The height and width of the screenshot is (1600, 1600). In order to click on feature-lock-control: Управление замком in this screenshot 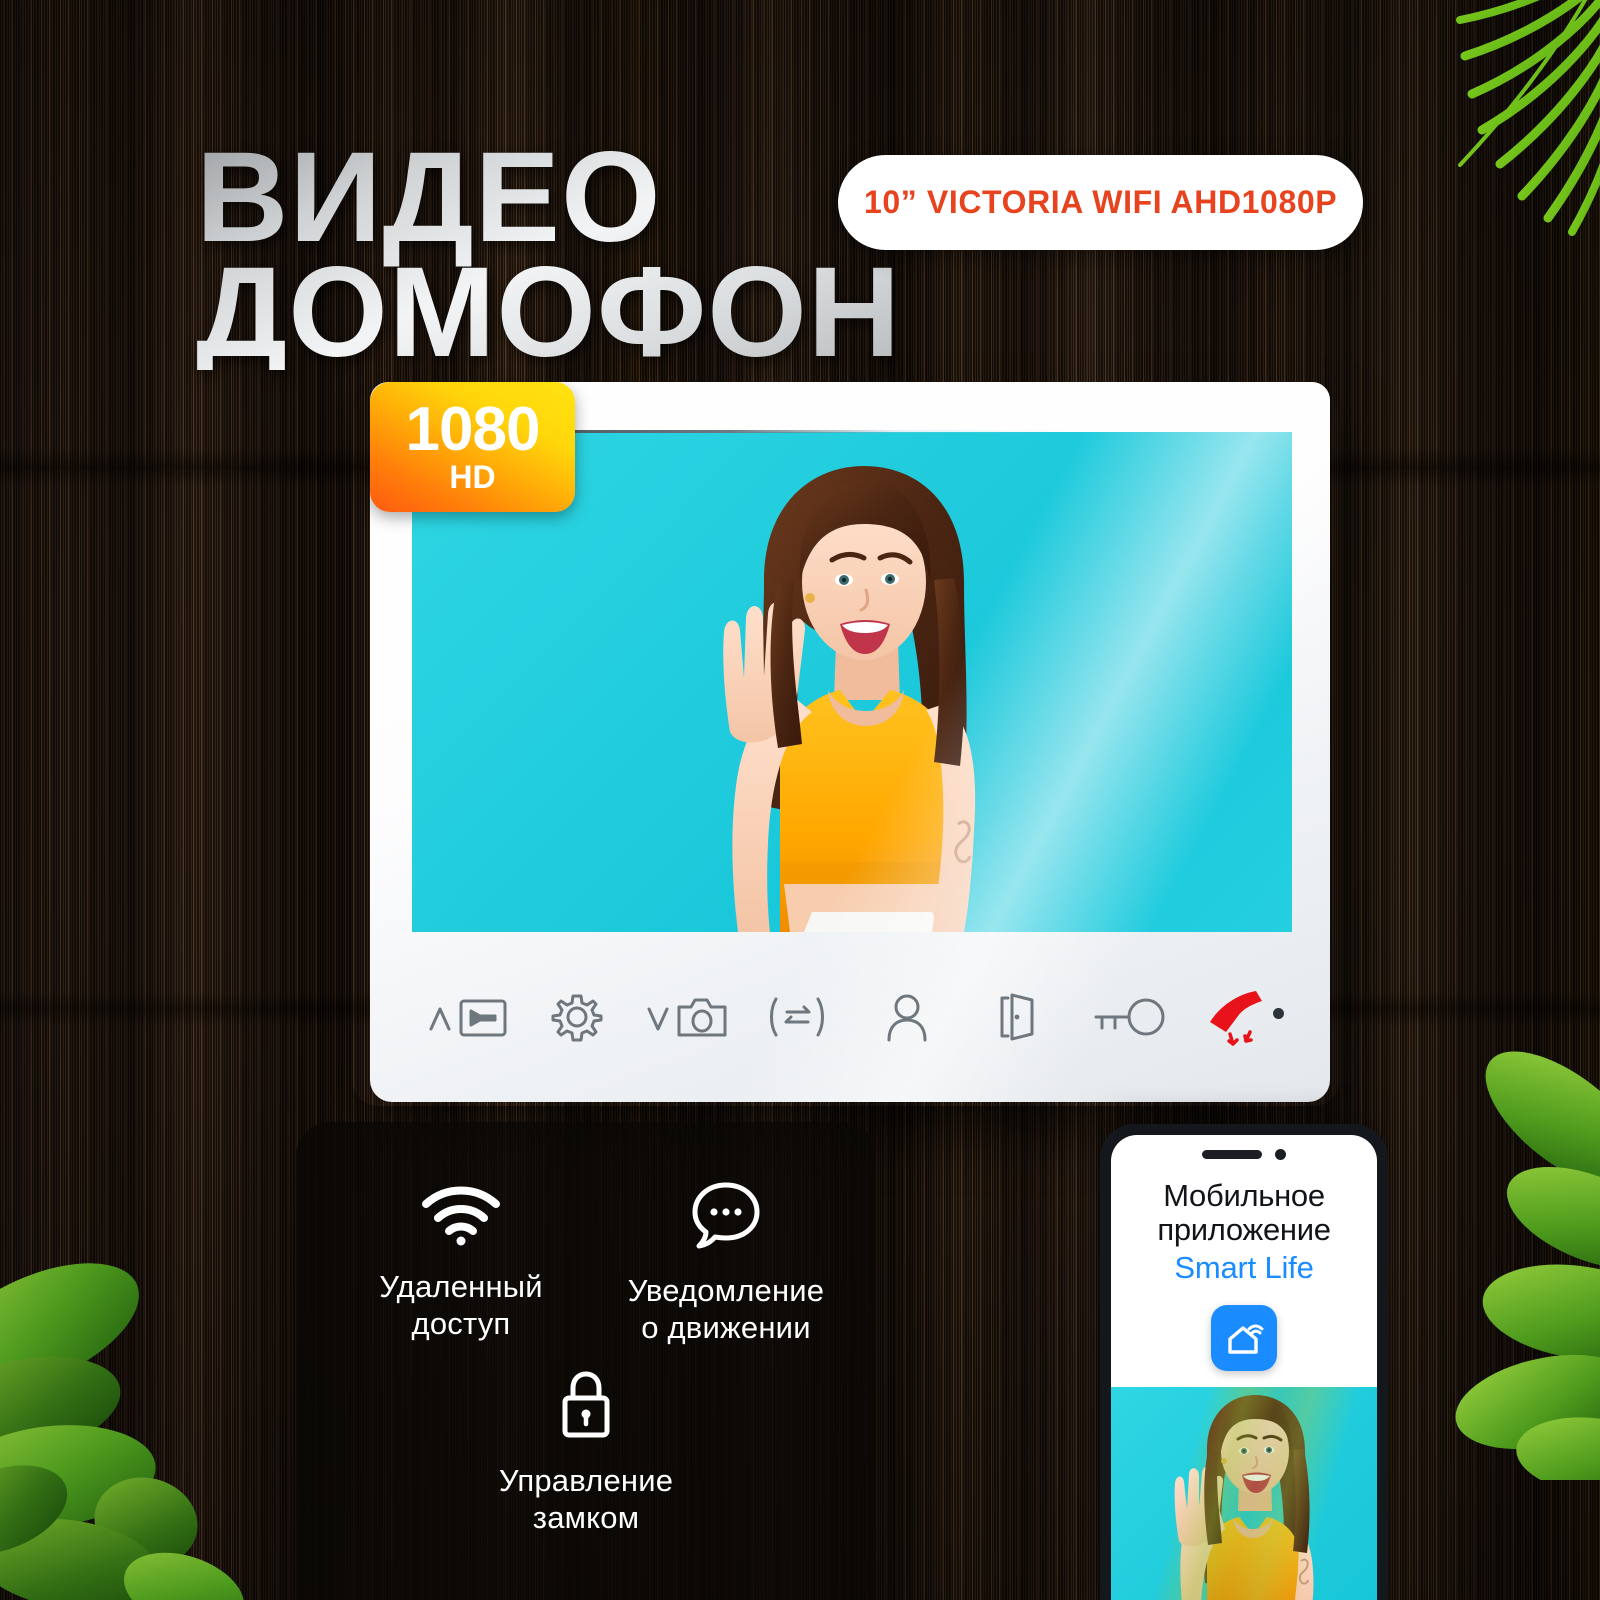, I will do `click(586, 1453)`.